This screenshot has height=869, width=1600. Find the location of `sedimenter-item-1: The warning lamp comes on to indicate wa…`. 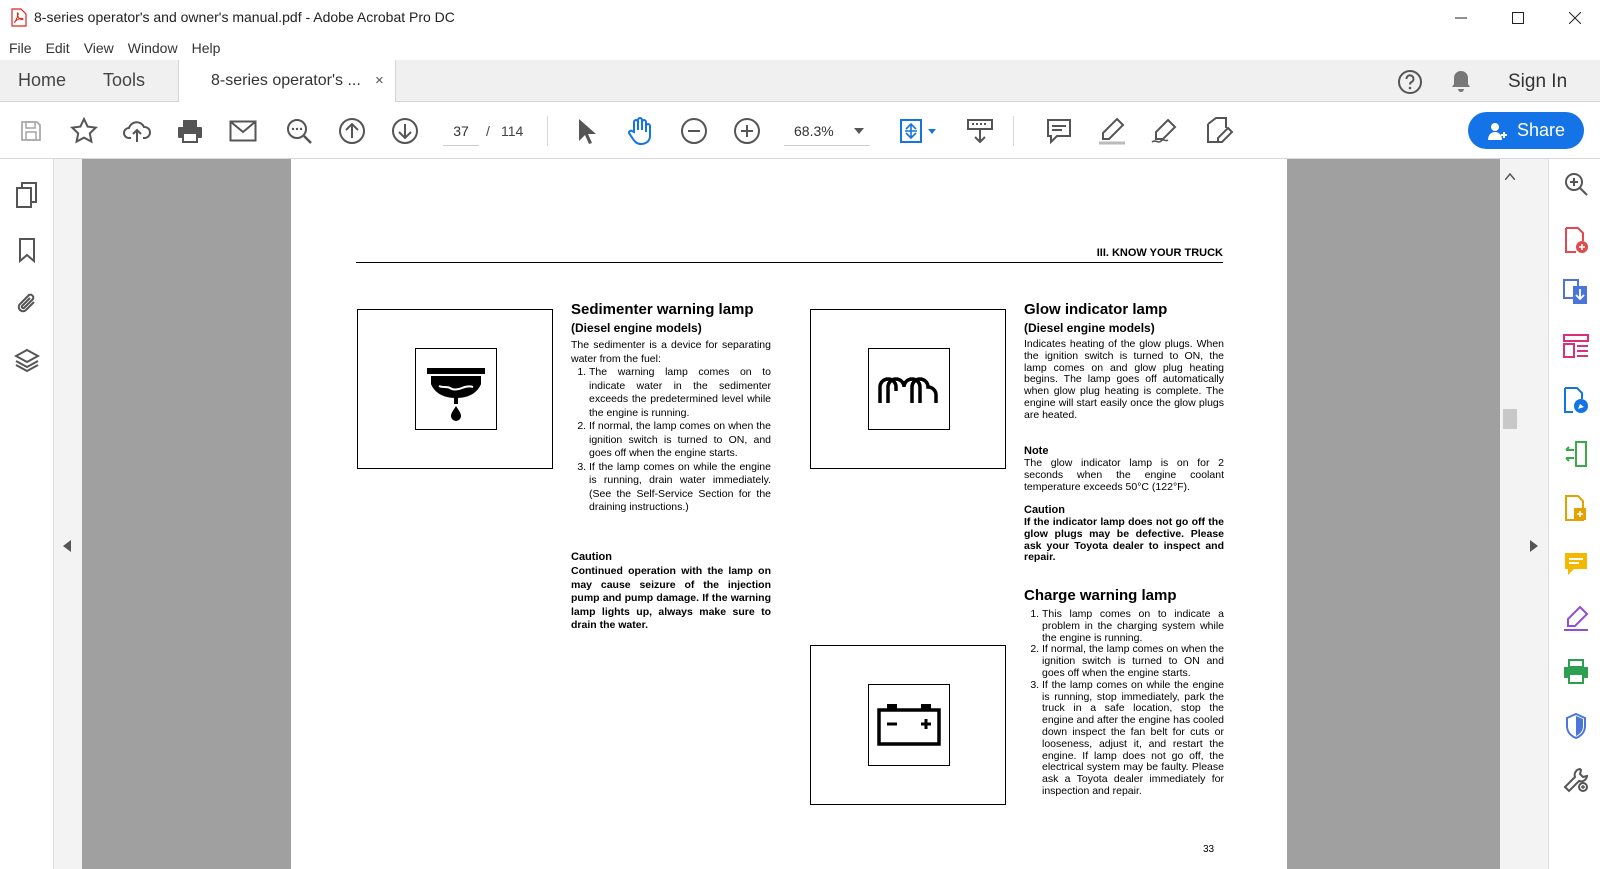

sedimenter-item-1: The warning lamp comes on to indicate wa… is located at coordinates (680, 393).